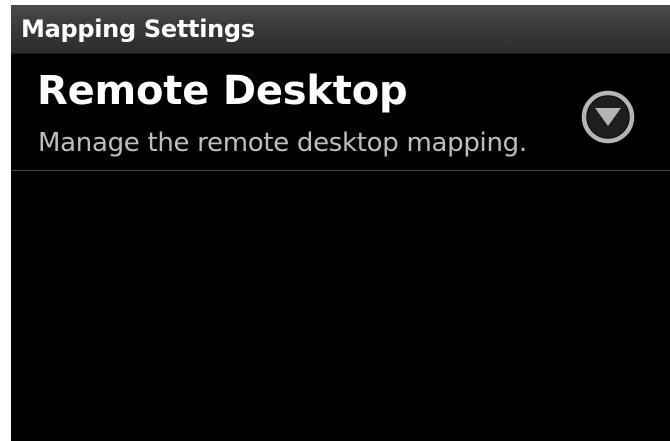 Image resolution: width=670 pixels, height=441 pixels. What do you see at coordinates (608, 117) in the screenshot?
I see `dropdown-arrow-circle-icon` at bounding box center [608, 117].